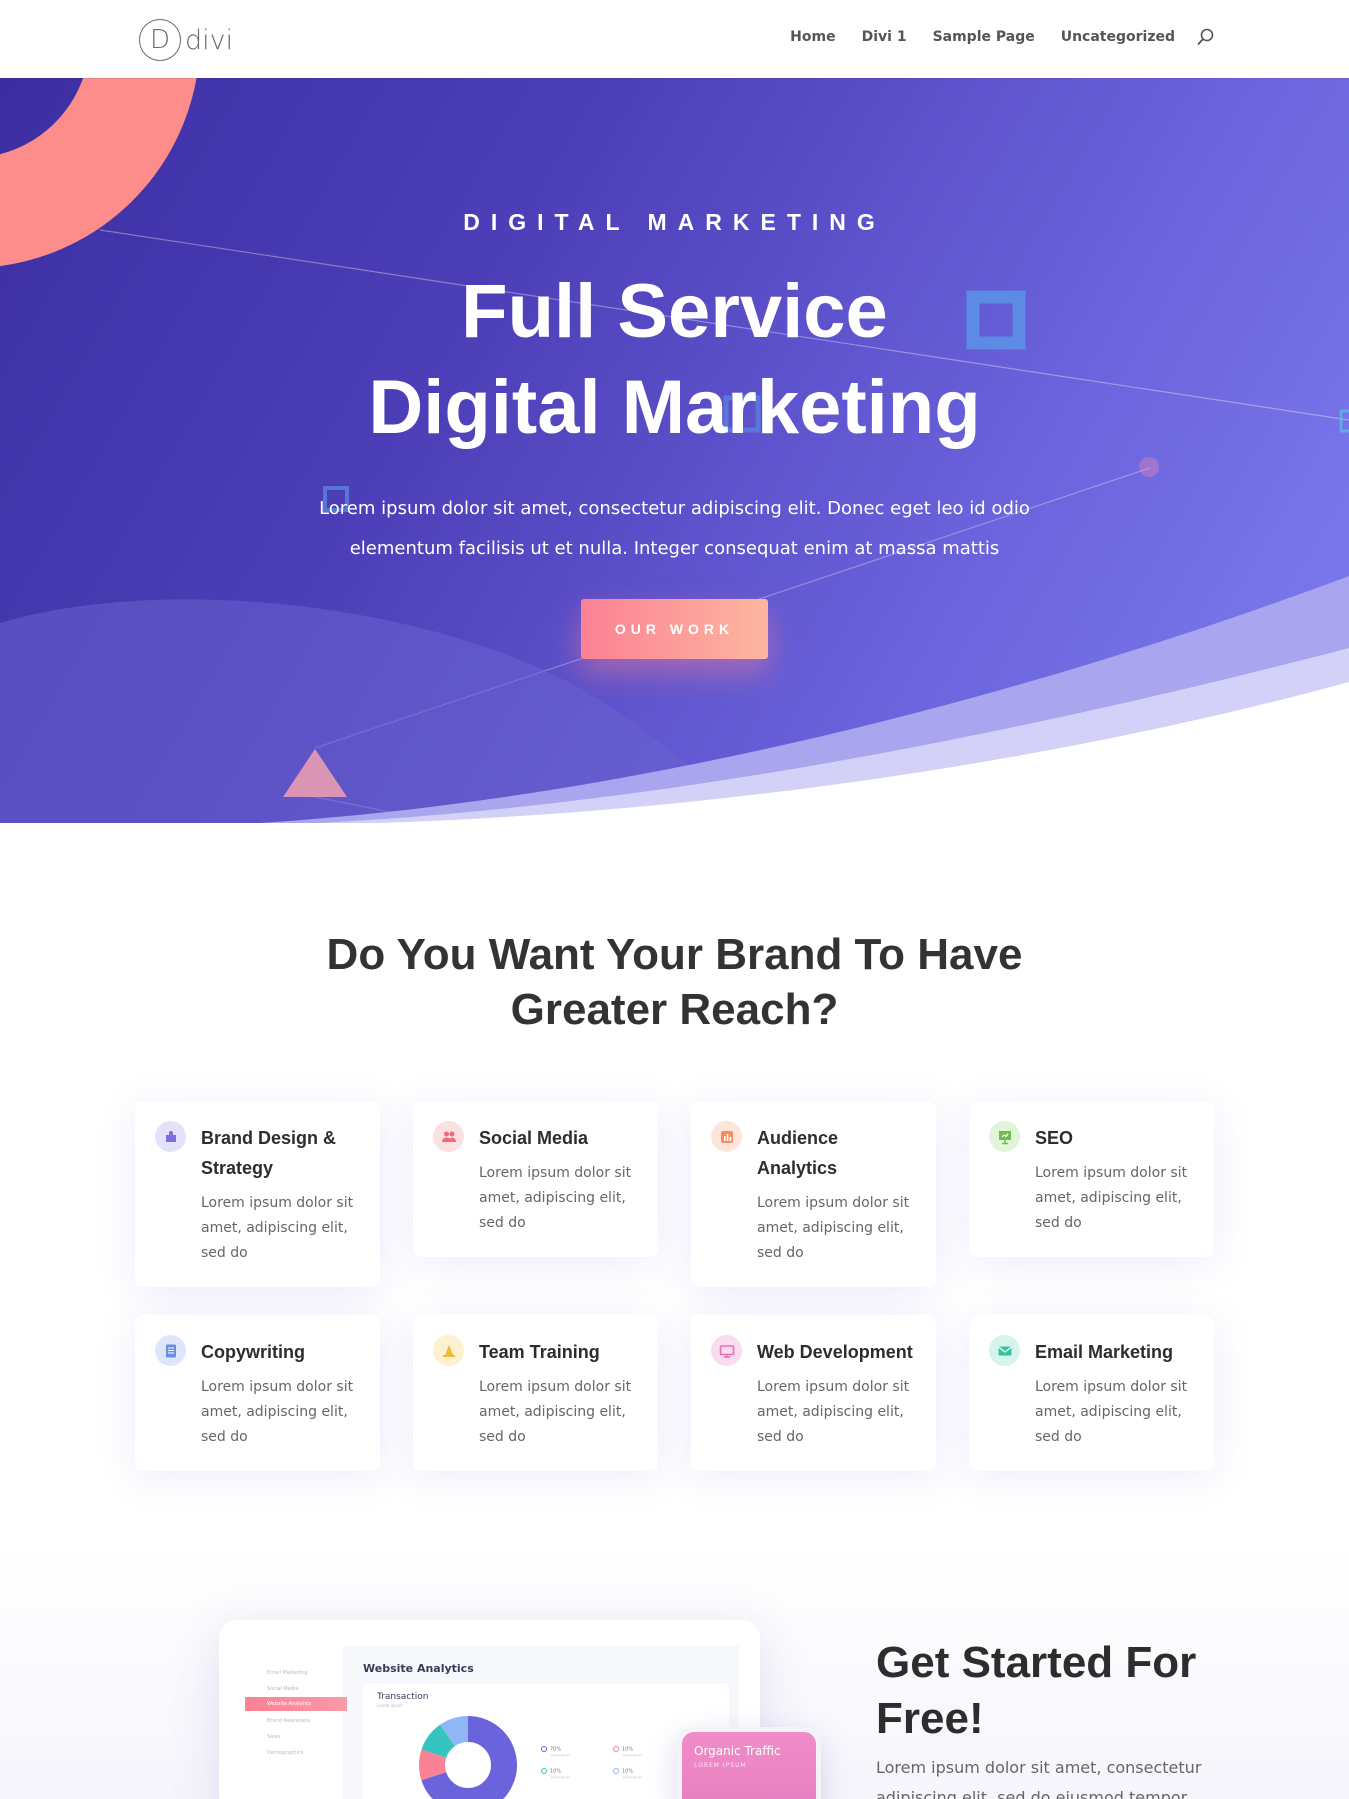 The image size is (1349, 1799). What do you see at coordinates (674, 1009) in the screenshot?
I see `section-title-line: Greater Reach?` at bounding box center [674, 1009].